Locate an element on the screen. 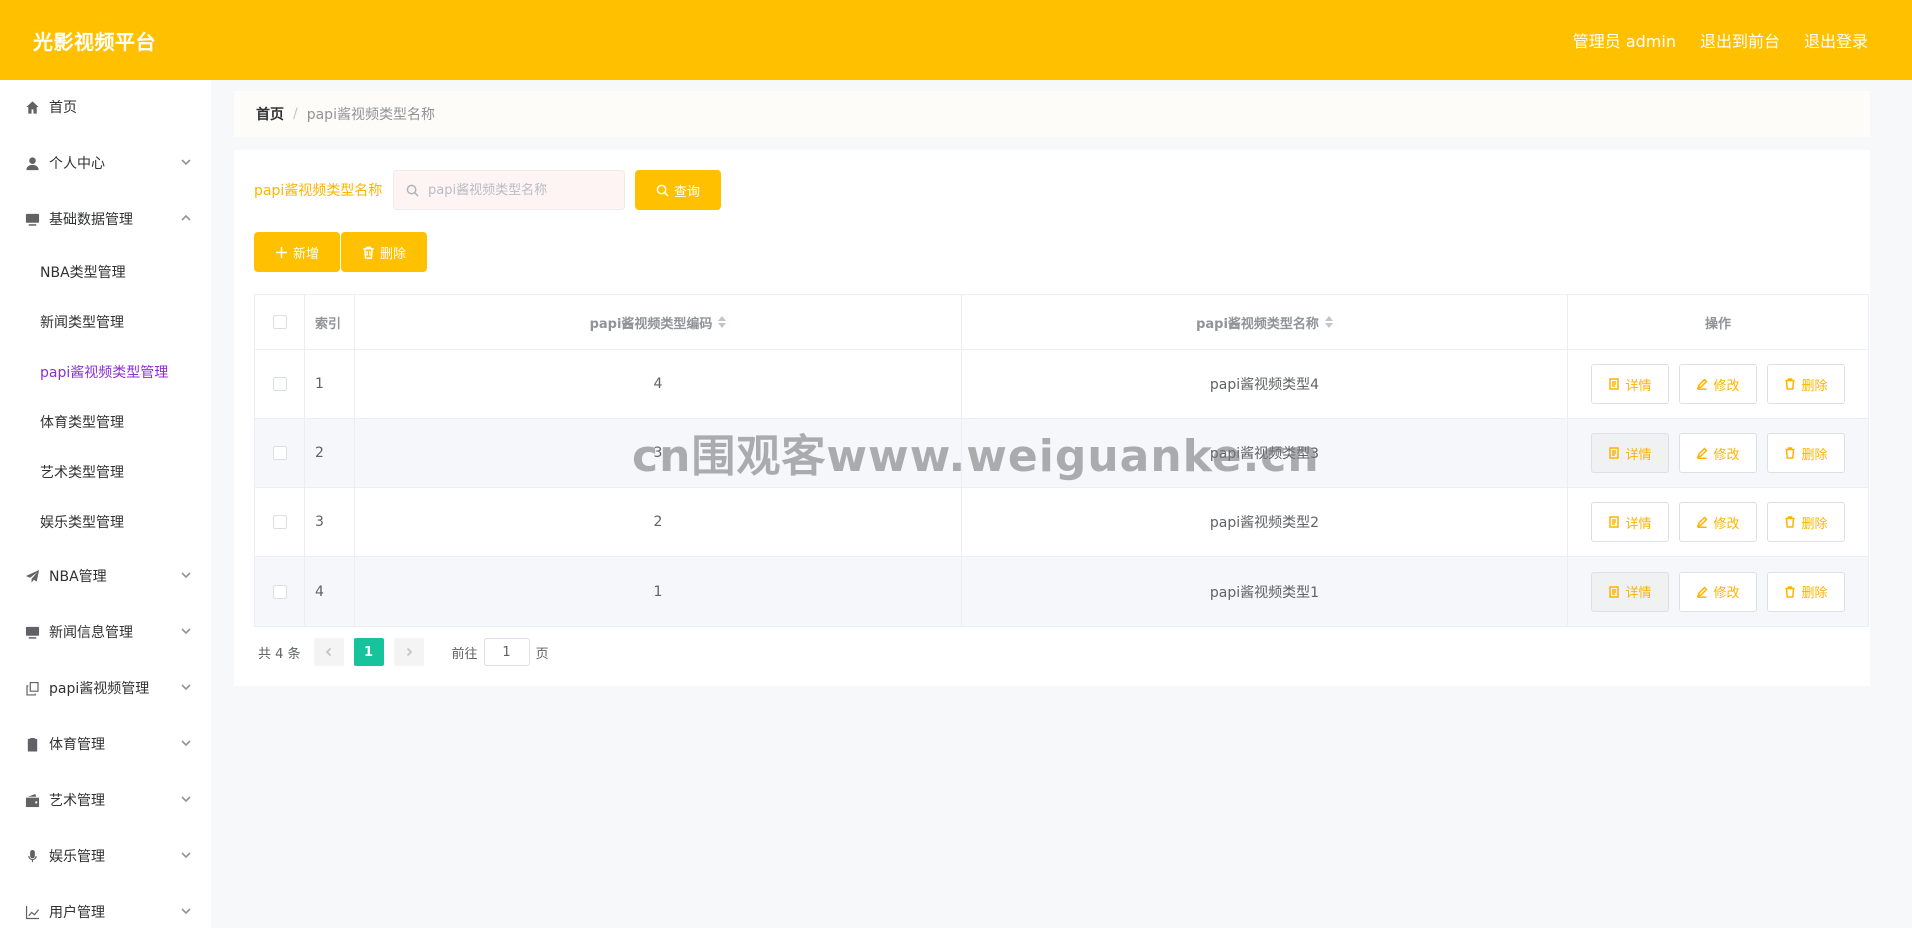 The image size is (1912, 928). sidebar-item-label: 基础数据管理 is located at coordinates (91, 220).